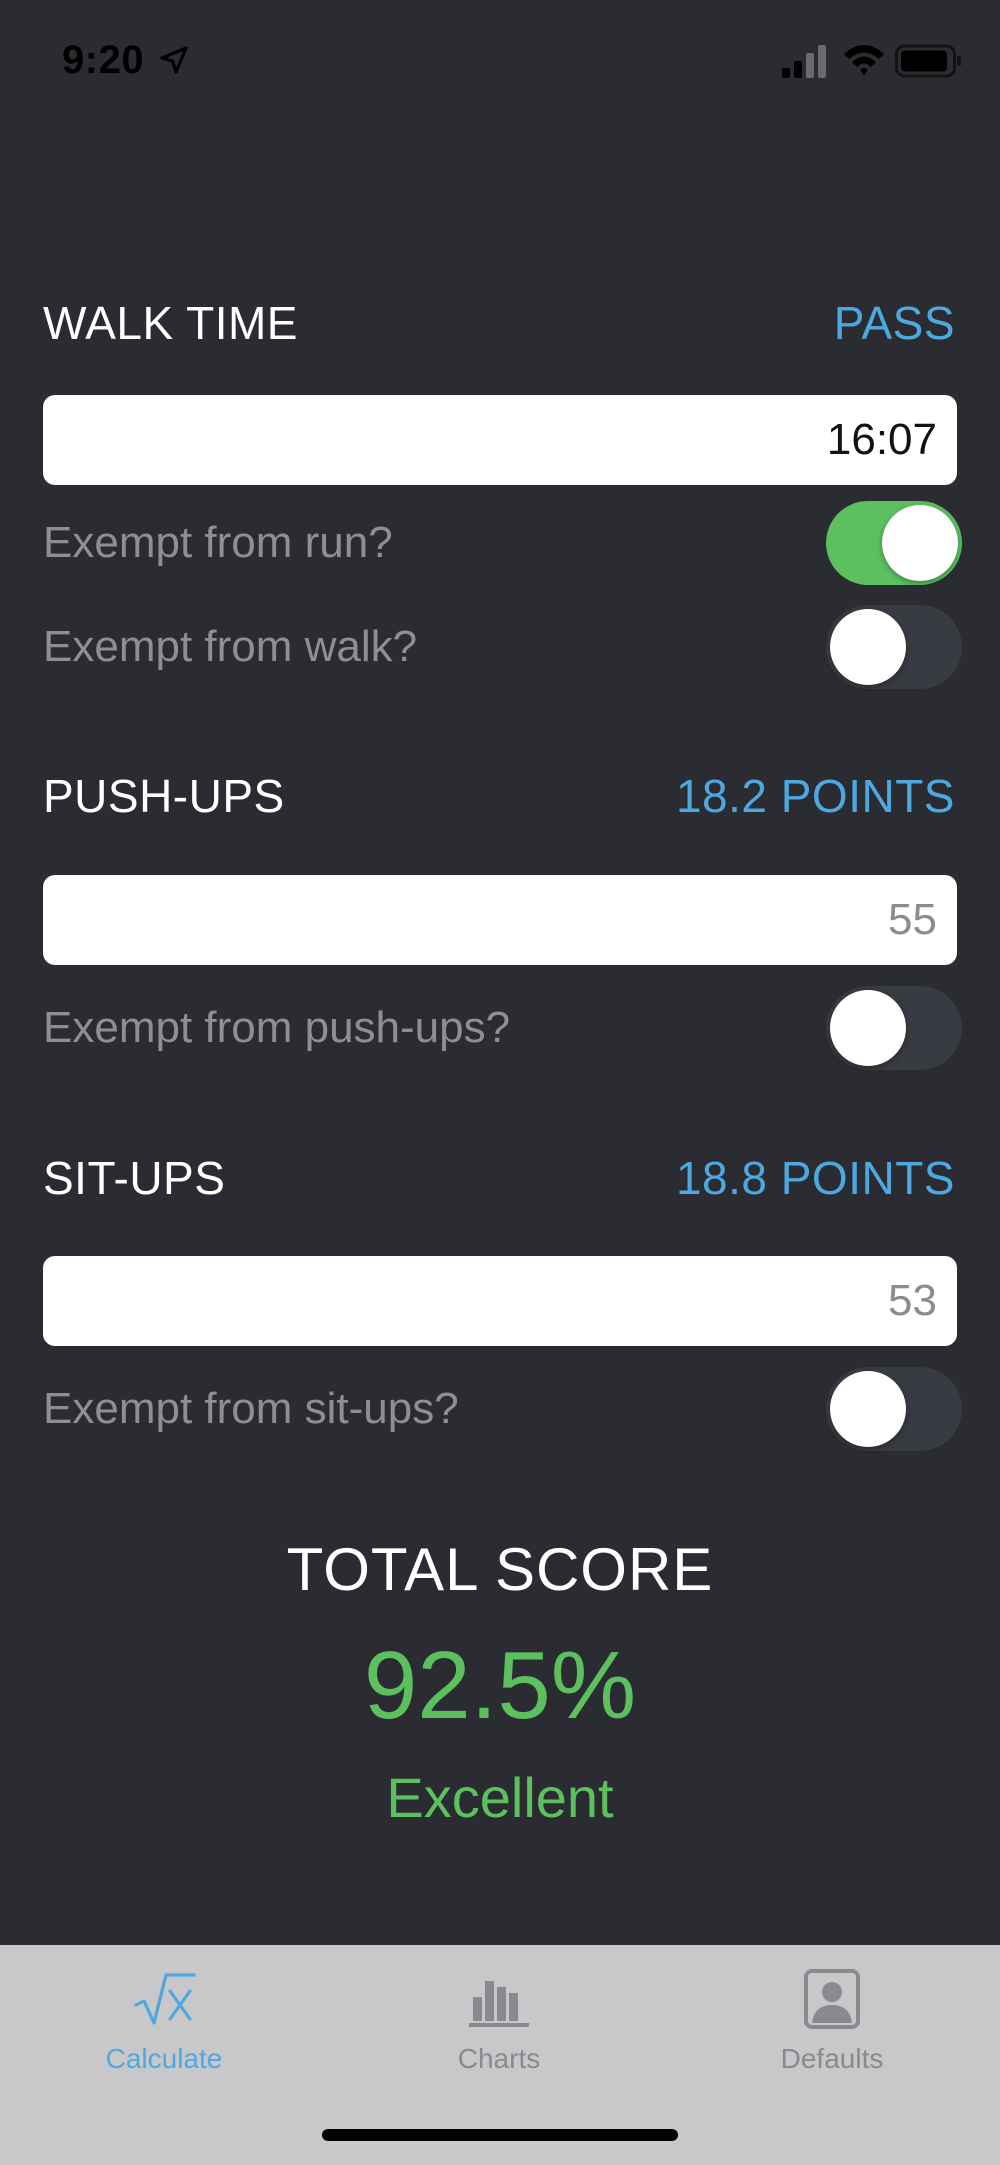 This screenshot has width=1000, height=2165. Describe the element at coordinates (230, 646) in the screenshot. I see `exempt-walk-label: Exempt from walk?` at that location.